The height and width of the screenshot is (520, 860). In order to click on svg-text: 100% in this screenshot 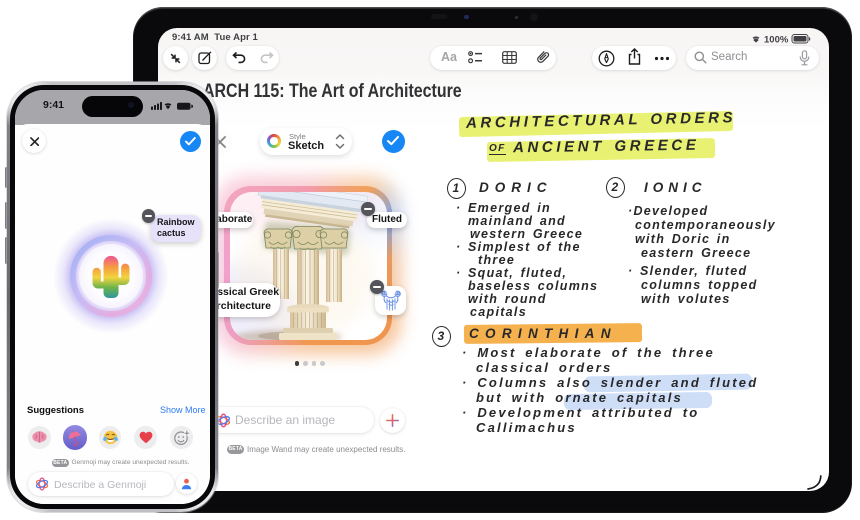, I will do `click(776, 40)`.